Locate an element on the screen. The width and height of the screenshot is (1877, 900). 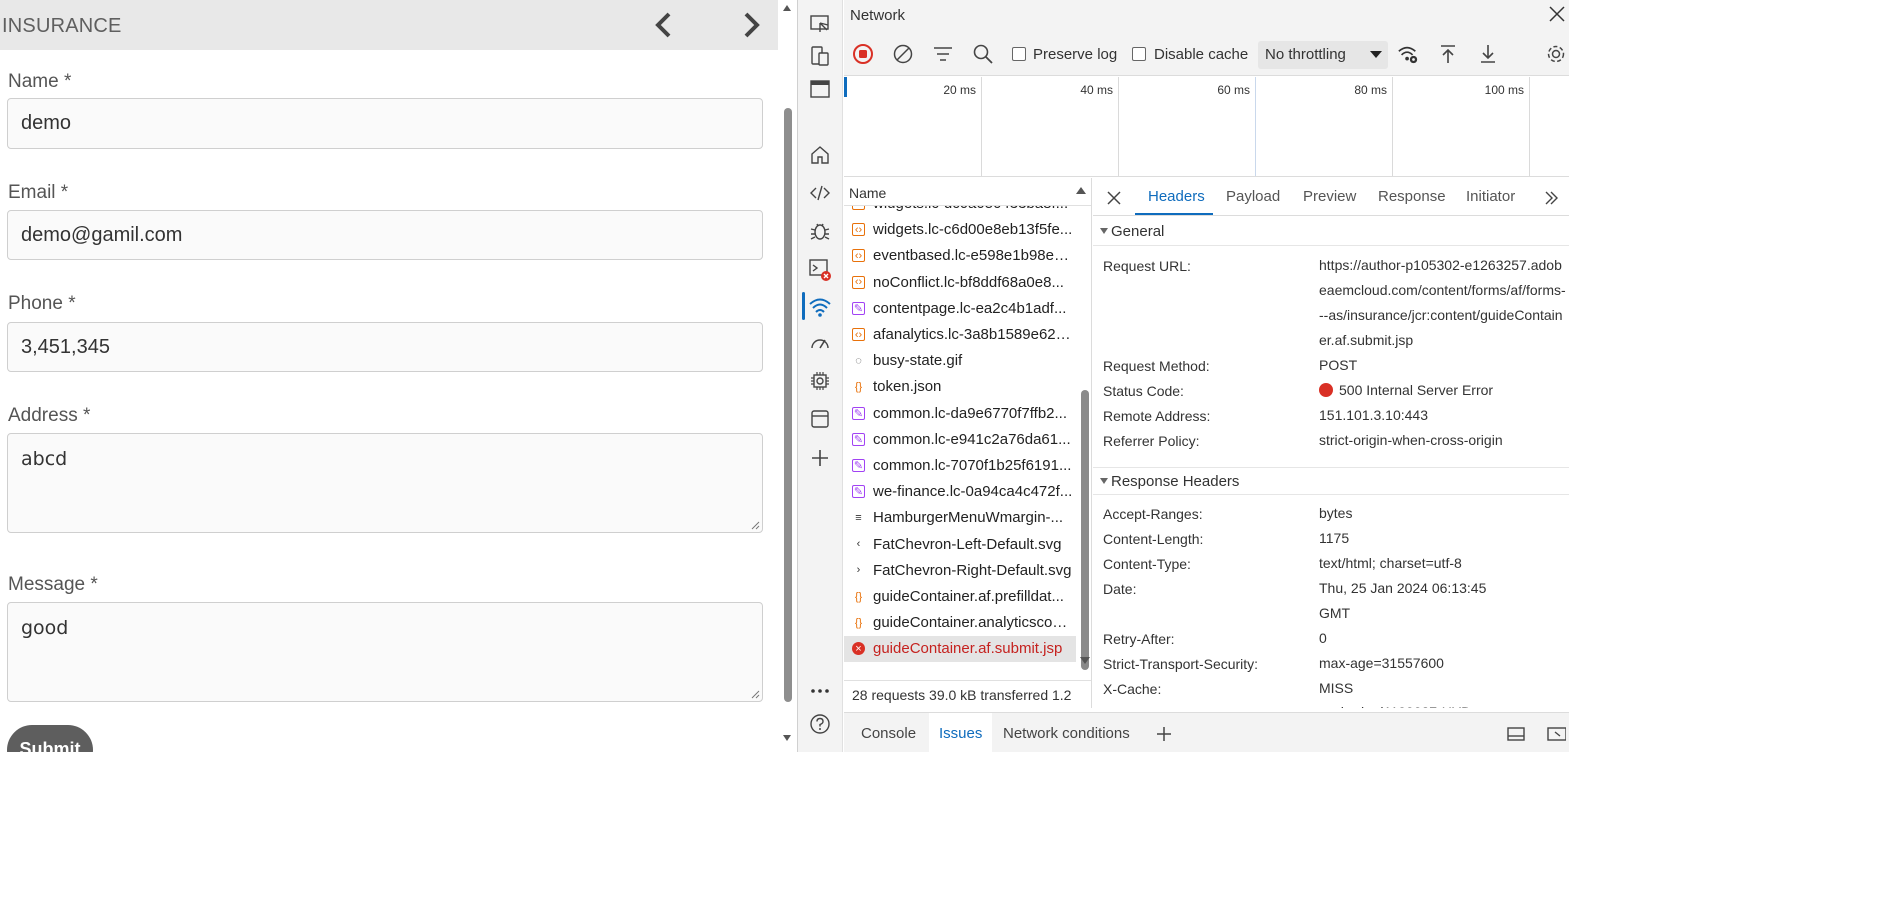
response-headers-section-header: Response Headers is located at coordinates (1331, 481).